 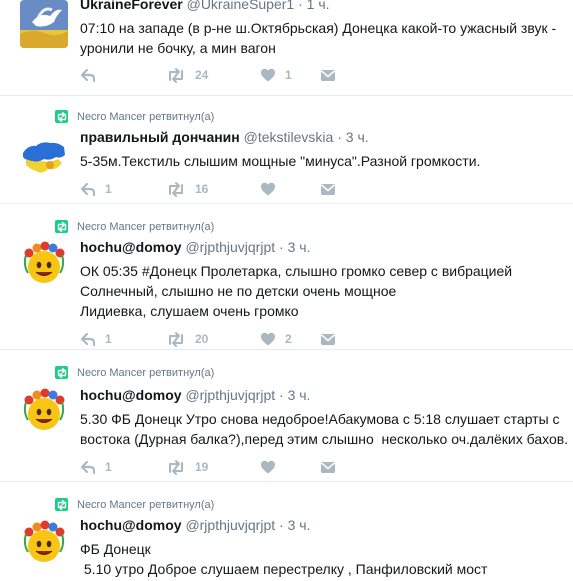 I want to click on retweet-button: 16, so click(x=187, y=189).